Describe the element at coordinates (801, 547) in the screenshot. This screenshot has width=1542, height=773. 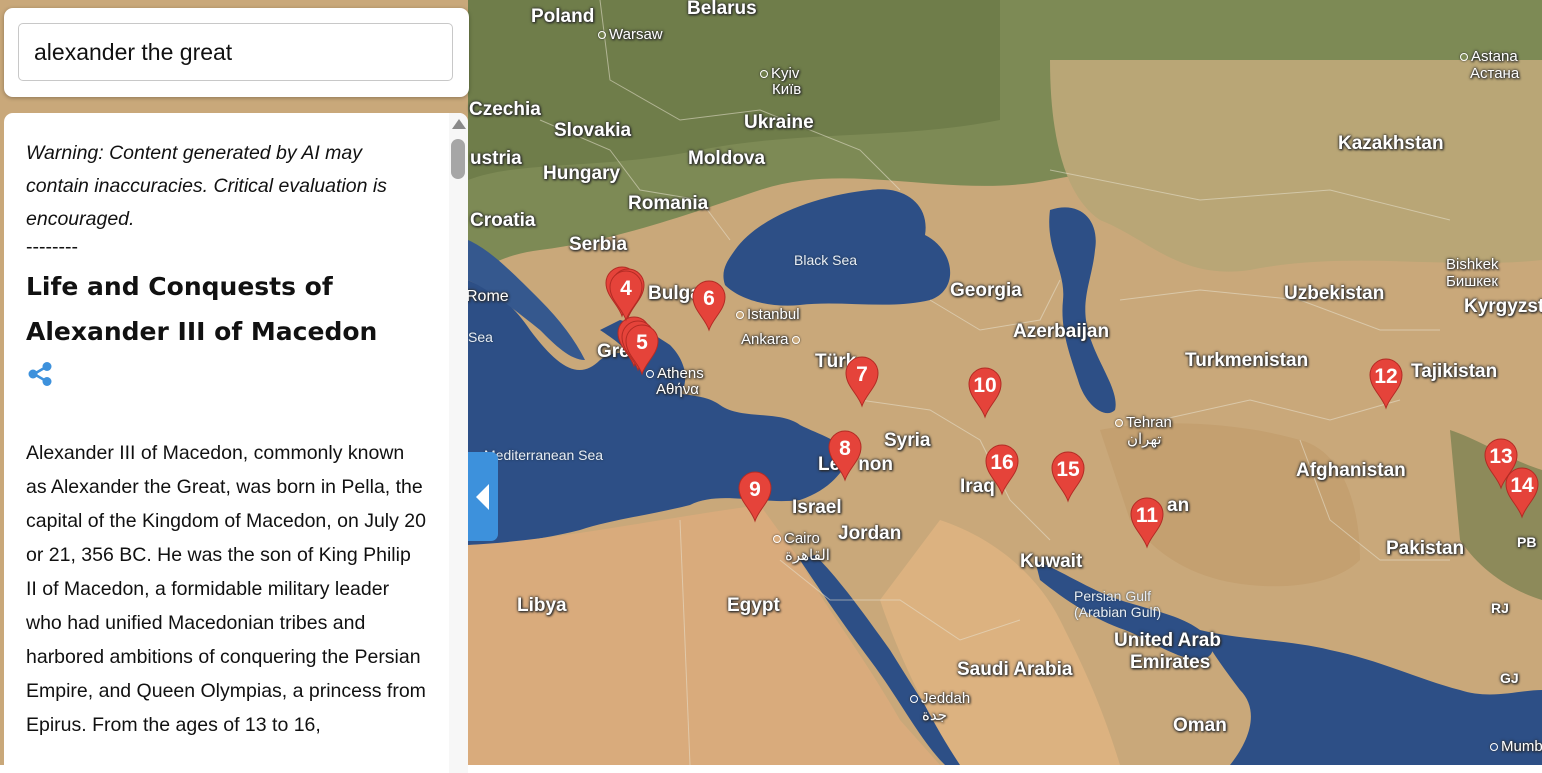
I see `label-cairo: Cairo القاهرة` at that location.